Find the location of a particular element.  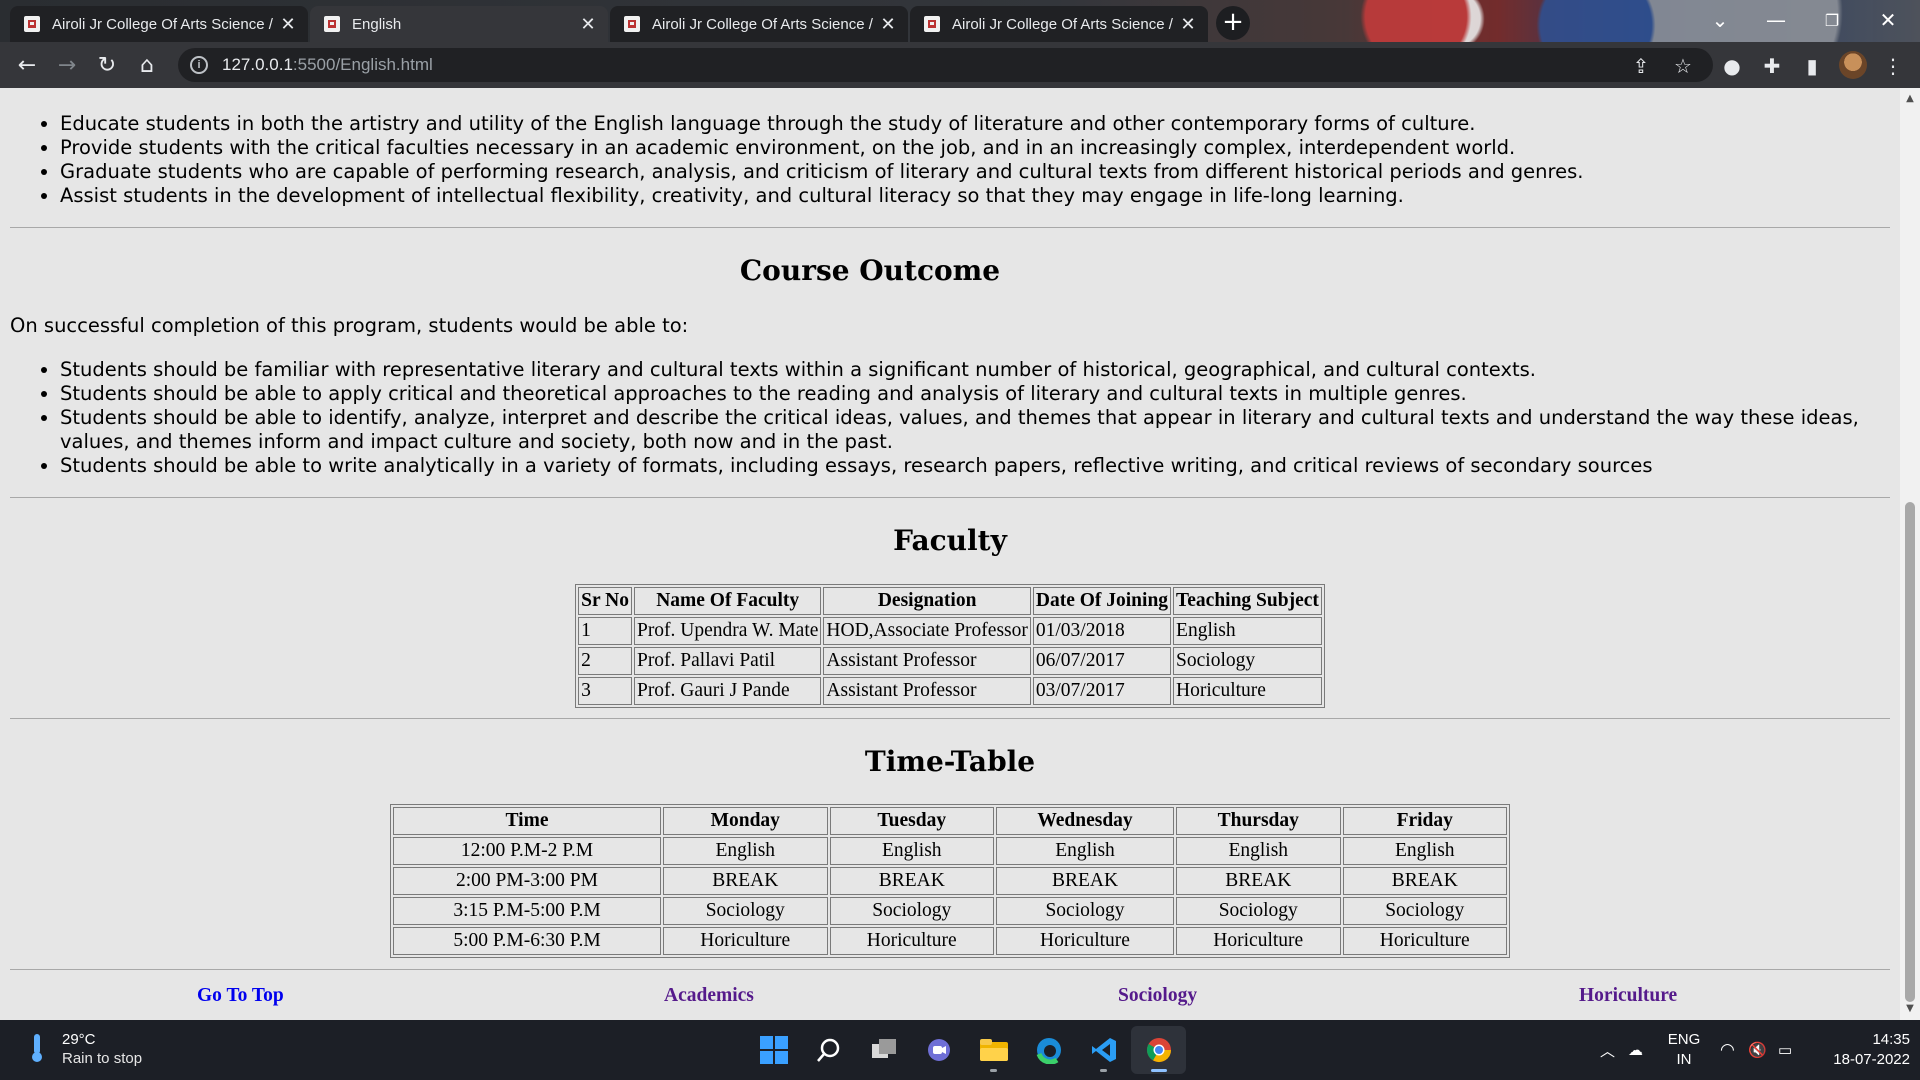

table-cell: 01/03/2018 is located at coordinates (1102, 631).